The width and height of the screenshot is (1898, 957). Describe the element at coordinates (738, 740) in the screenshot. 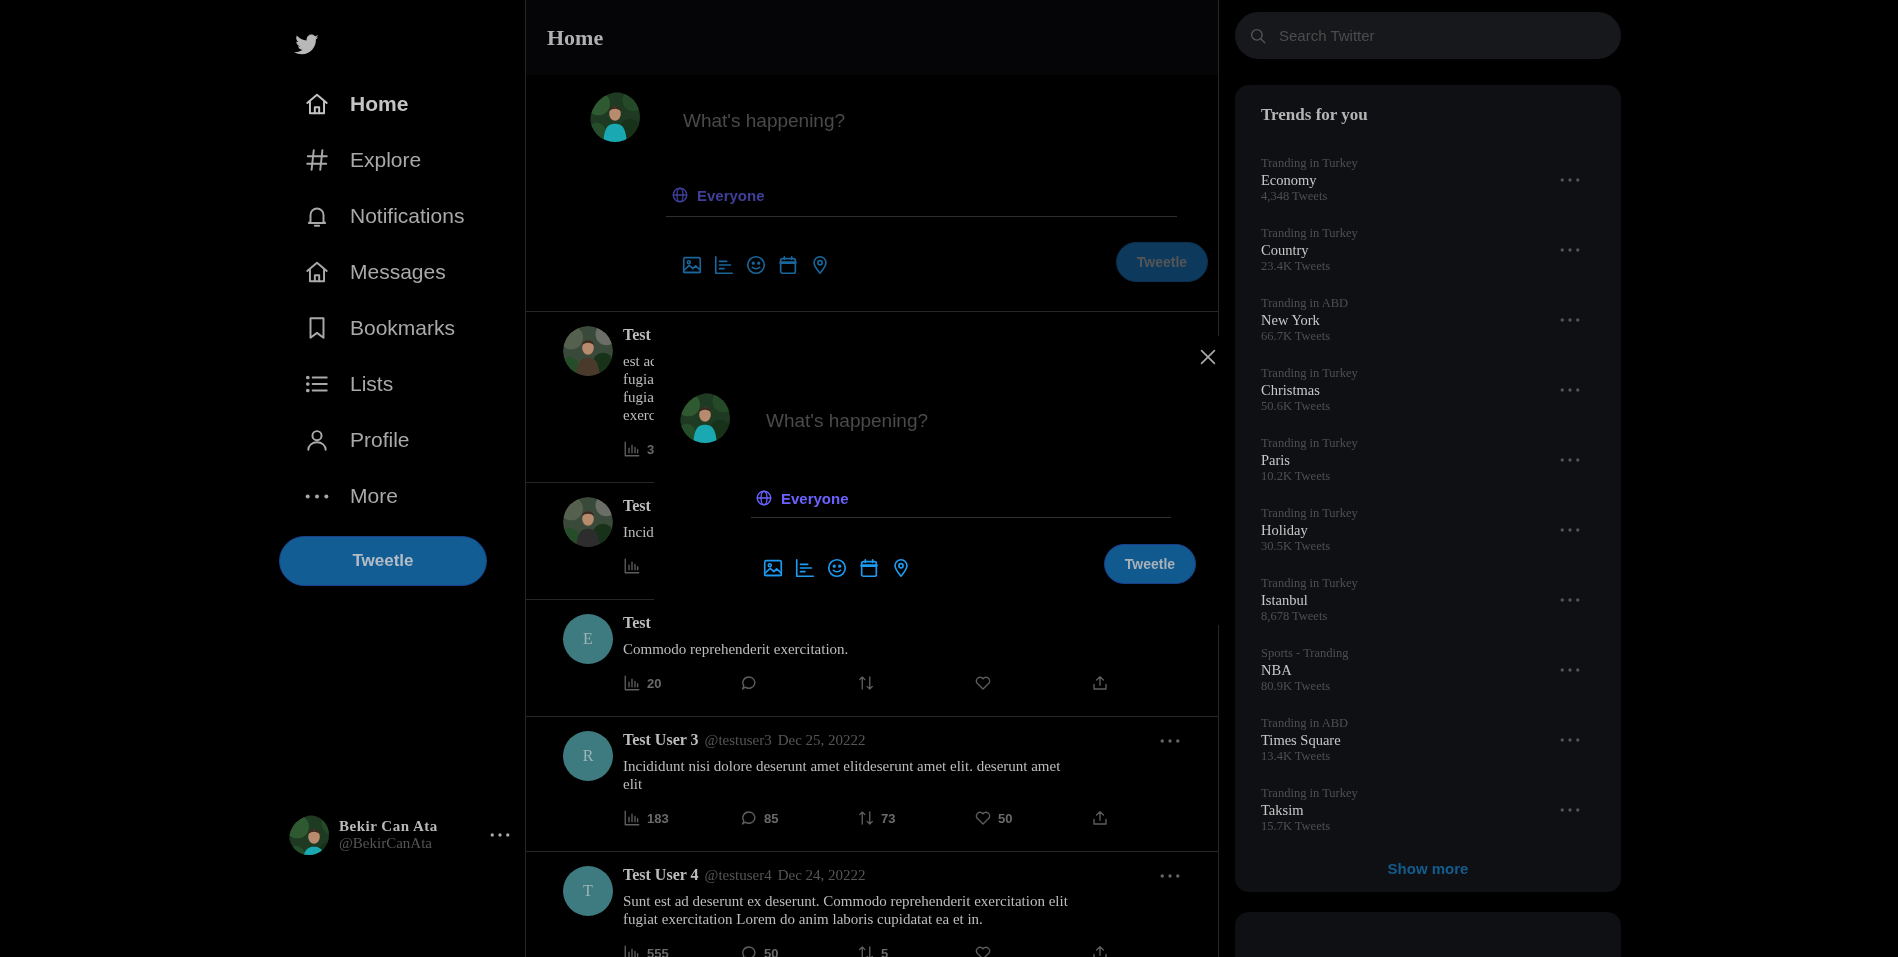

I see `user-handle: @testuser3` at that location.